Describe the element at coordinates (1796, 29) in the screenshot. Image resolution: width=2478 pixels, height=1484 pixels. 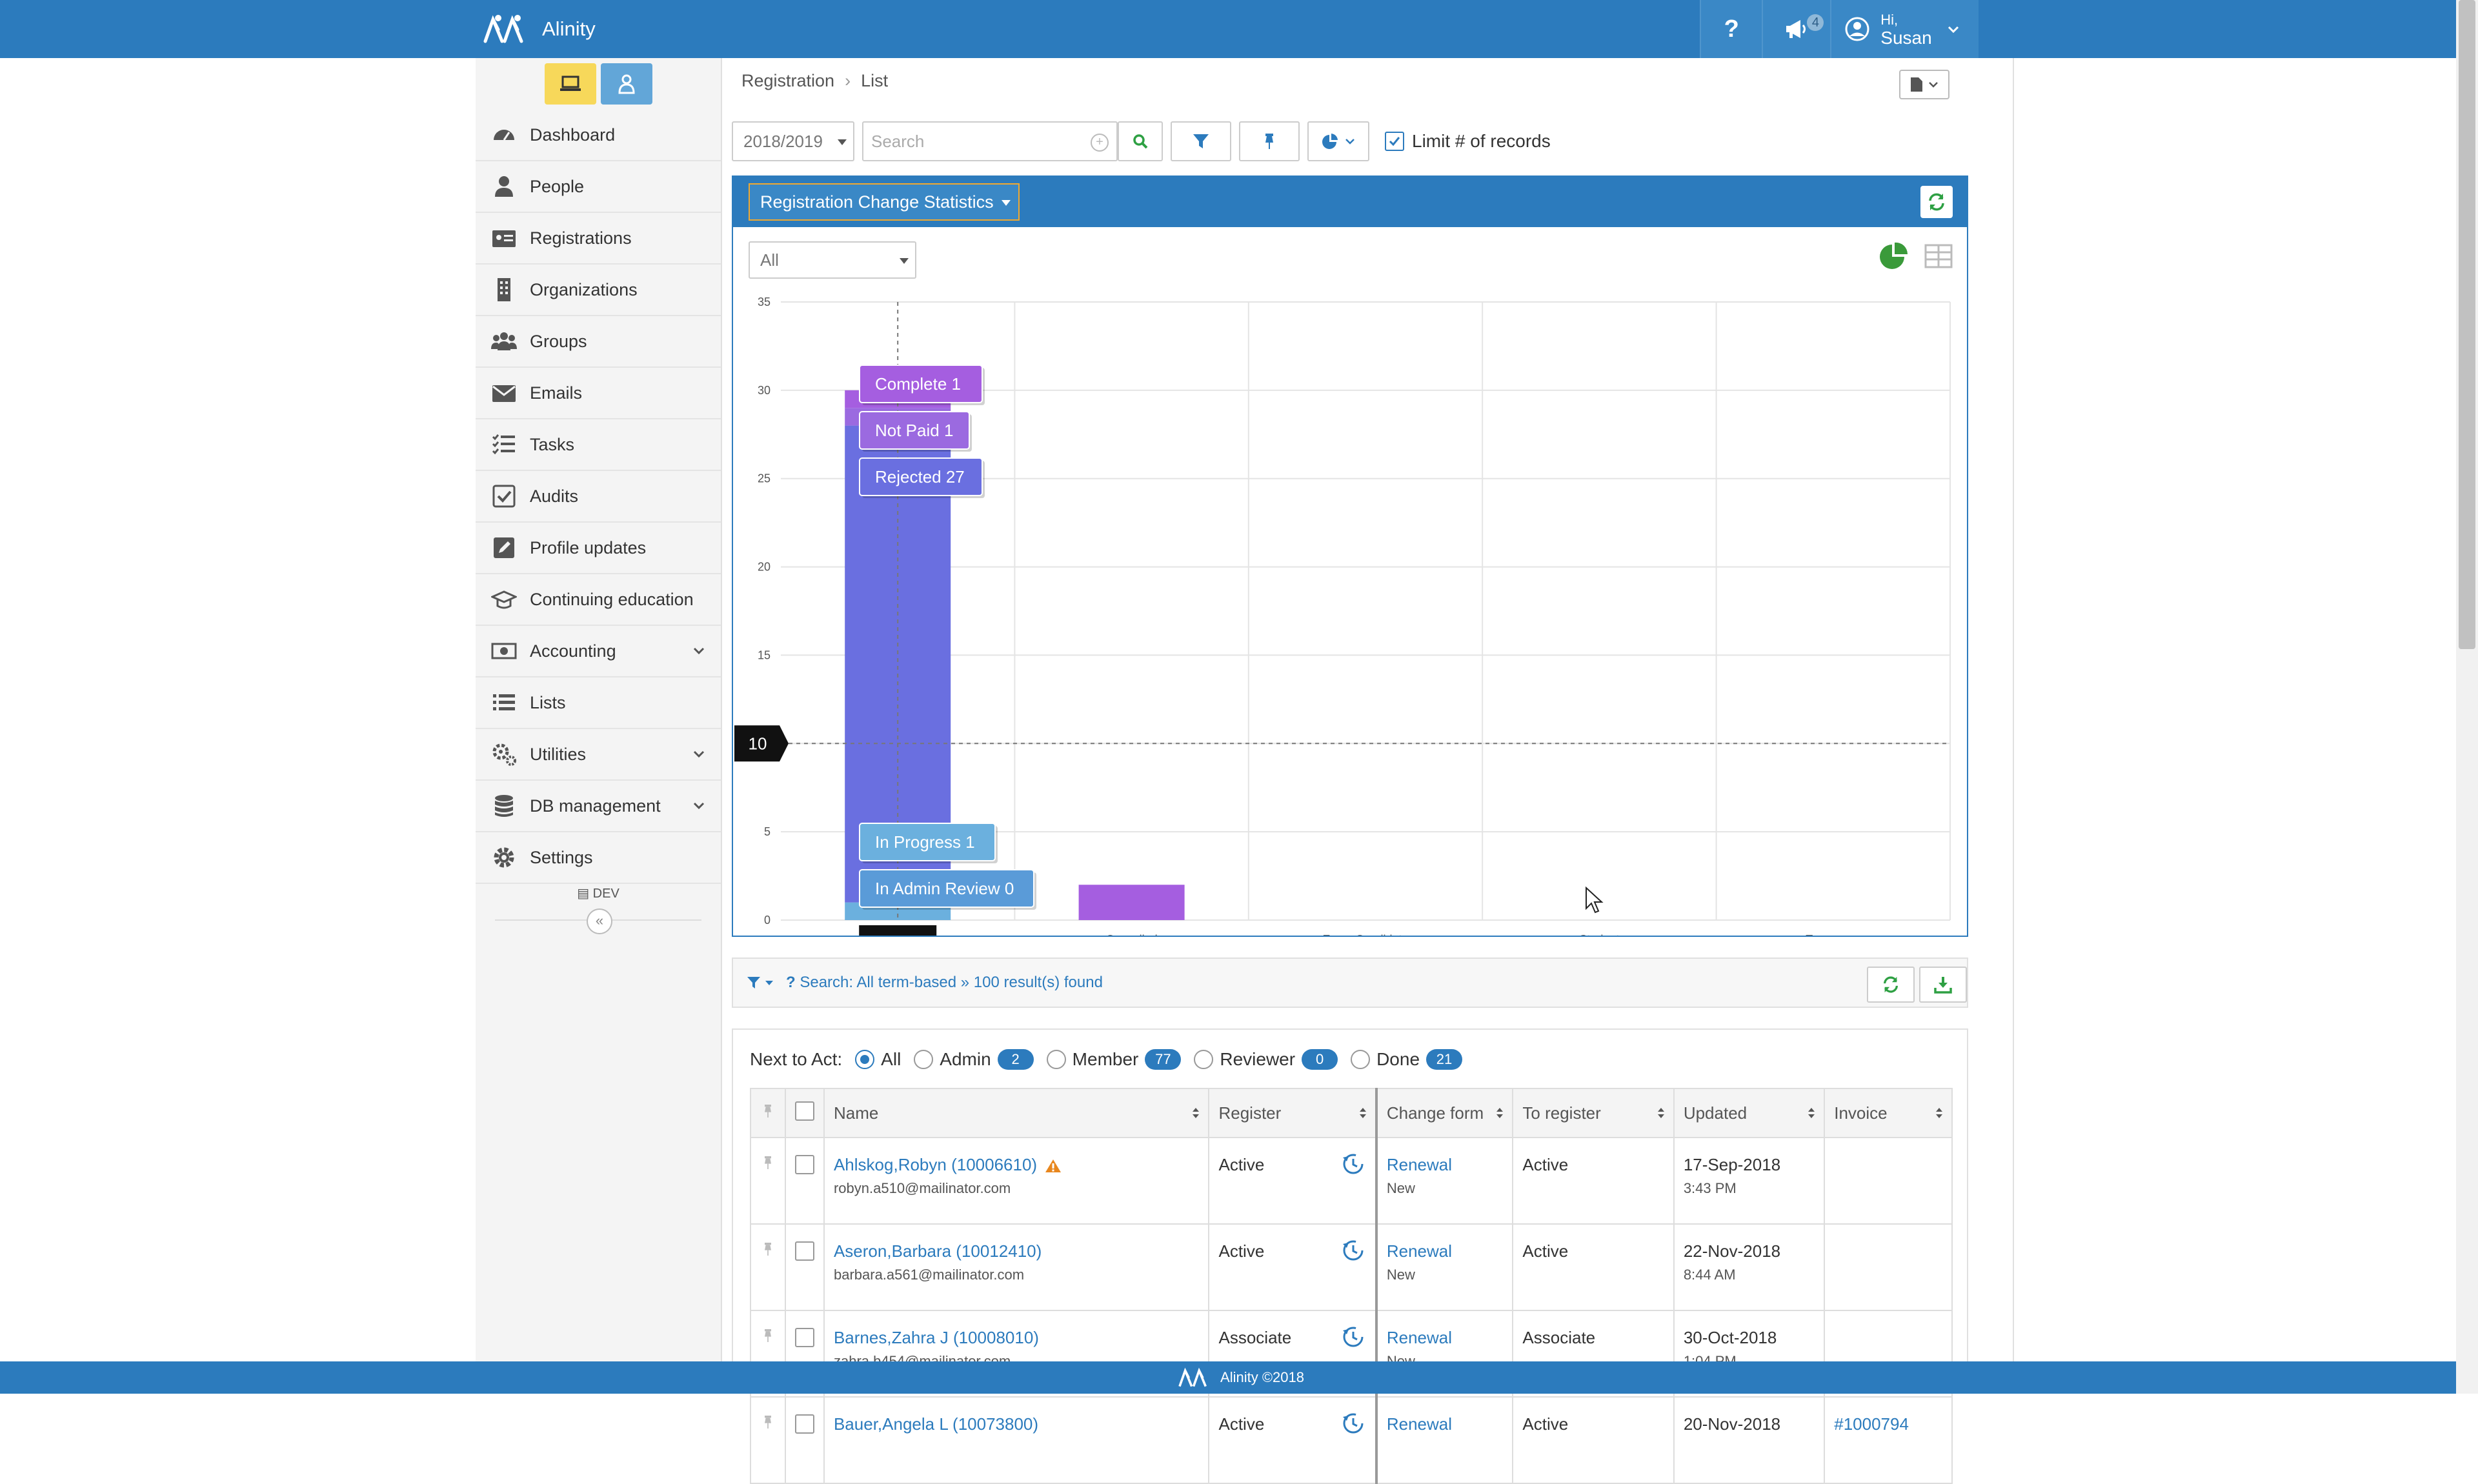
I see `announcements-button: 4` at that location.